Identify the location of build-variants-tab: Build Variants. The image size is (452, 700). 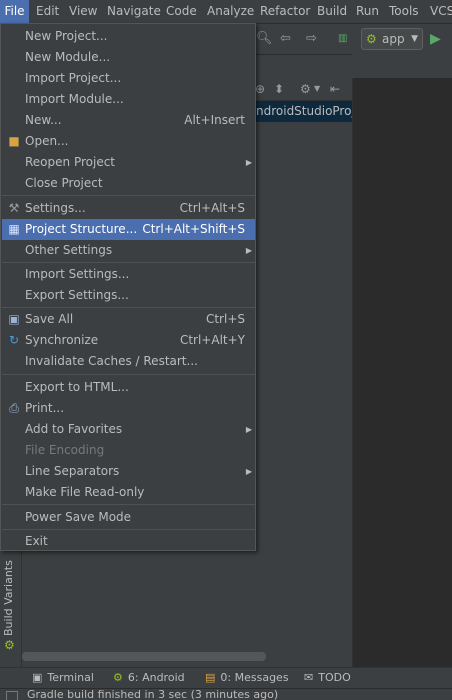
(42, 598).